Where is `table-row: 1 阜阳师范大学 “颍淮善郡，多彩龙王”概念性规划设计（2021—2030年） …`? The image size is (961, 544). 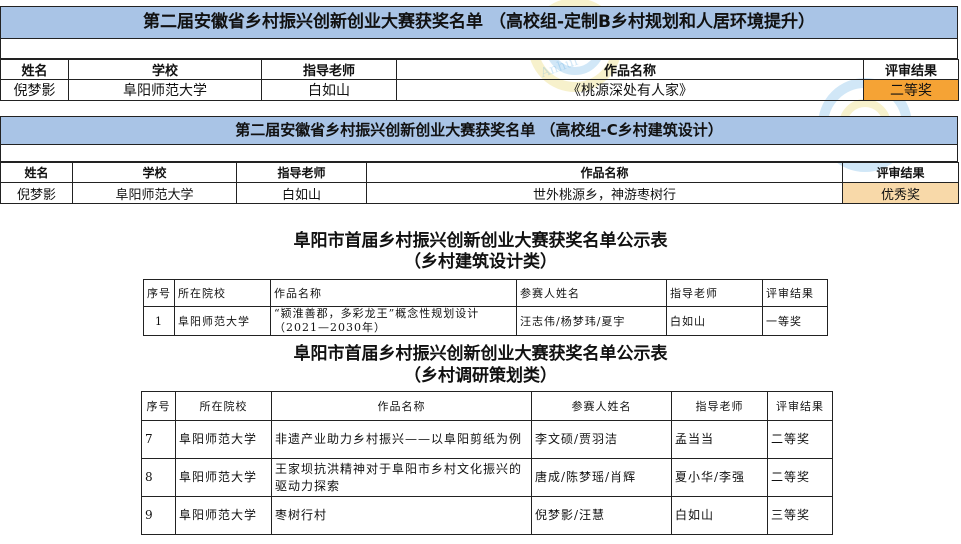 table-row: 1 阜阳师范大学 “颍淮善郡，多彩龙王”概念性规划设计（2021—2030年） … is located at coordinates (485, 321).